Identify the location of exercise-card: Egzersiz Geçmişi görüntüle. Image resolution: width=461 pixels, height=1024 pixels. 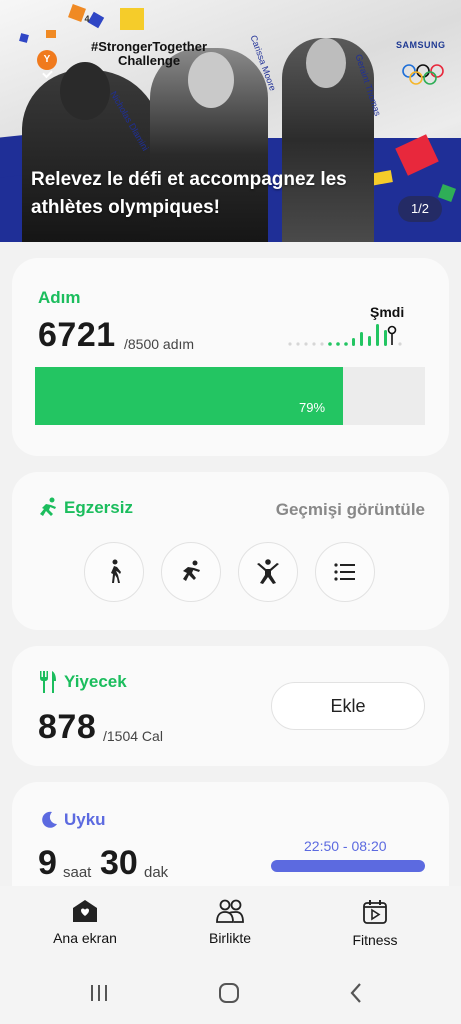
(230, 551).